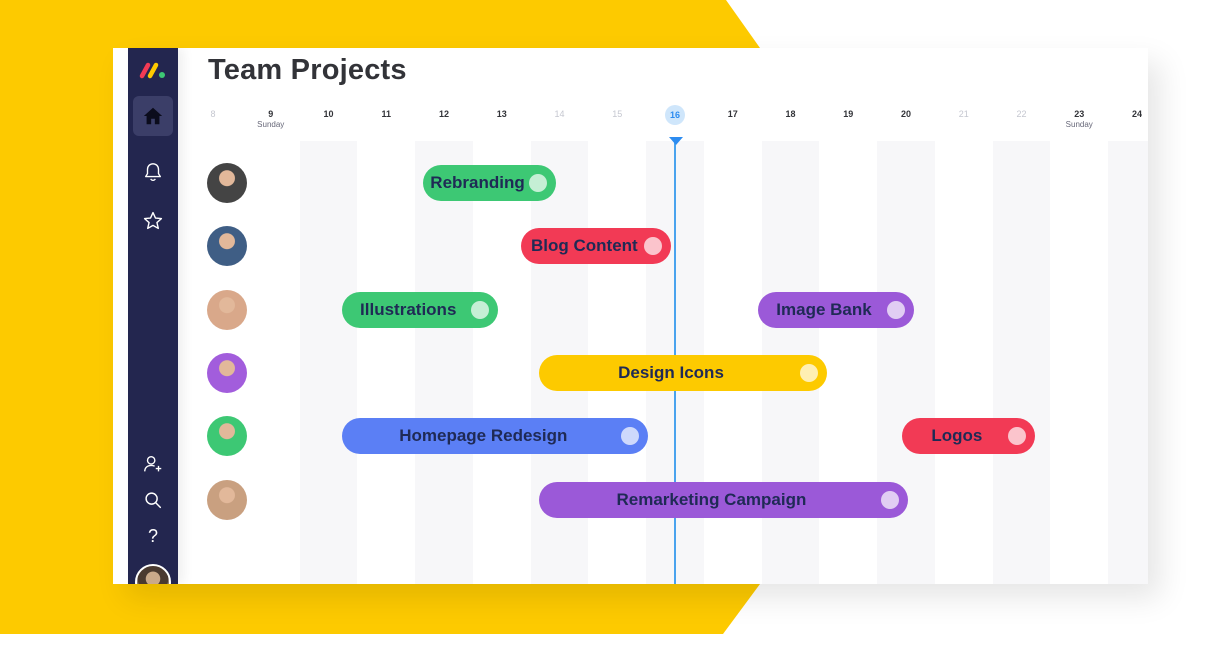  Describe the element at coordinates (408, 309) in the screenshot. I see `task-label: Illustrations` at that location.